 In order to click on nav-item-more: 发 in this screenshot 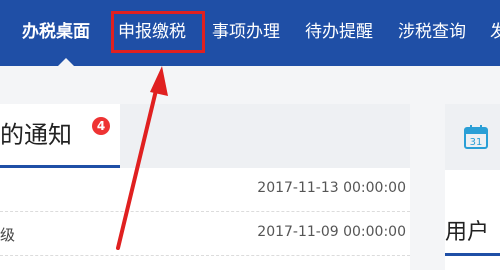, I will do `click(495, 32)`.